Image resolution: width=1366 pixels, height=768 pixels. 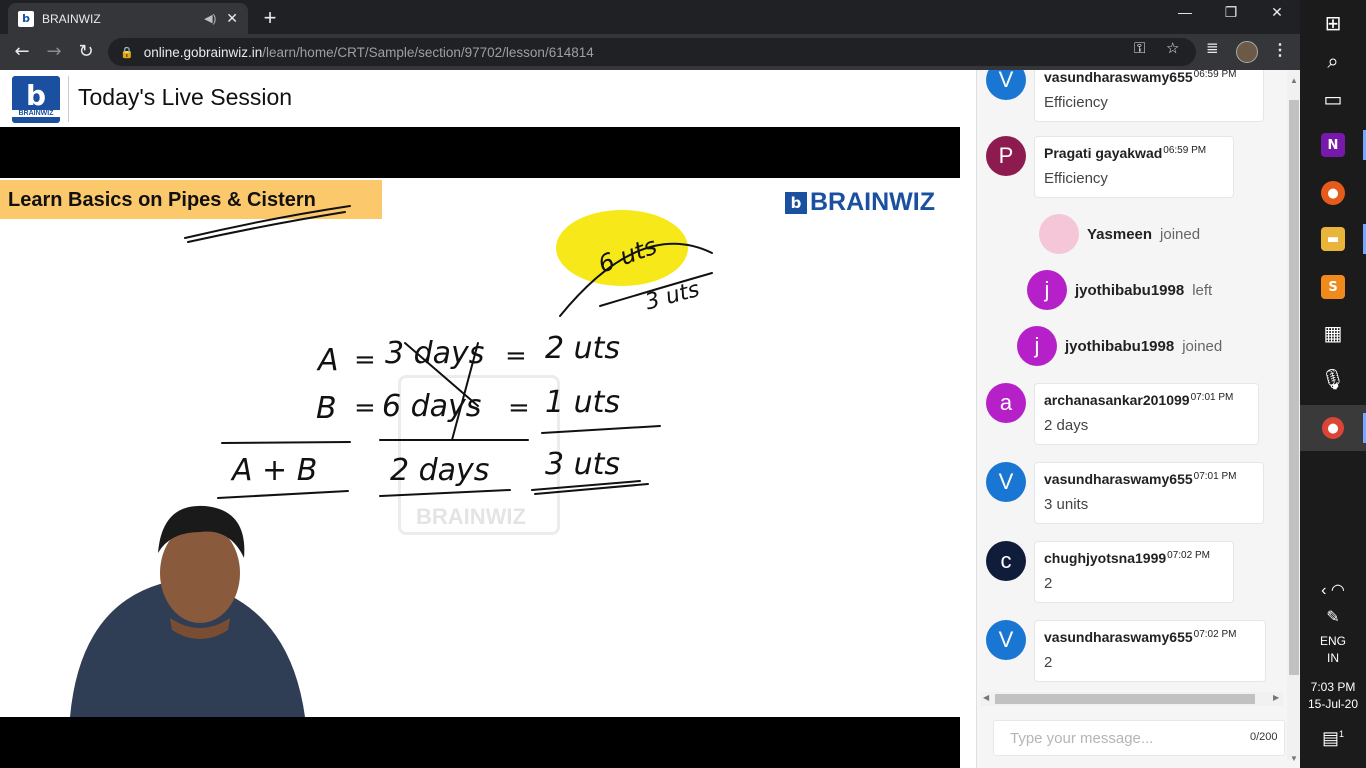 What do you see at coordinates (1212, 48) in the screenshot?
I see `media-control-icon: ≣` at bounding box center [1212, 48].